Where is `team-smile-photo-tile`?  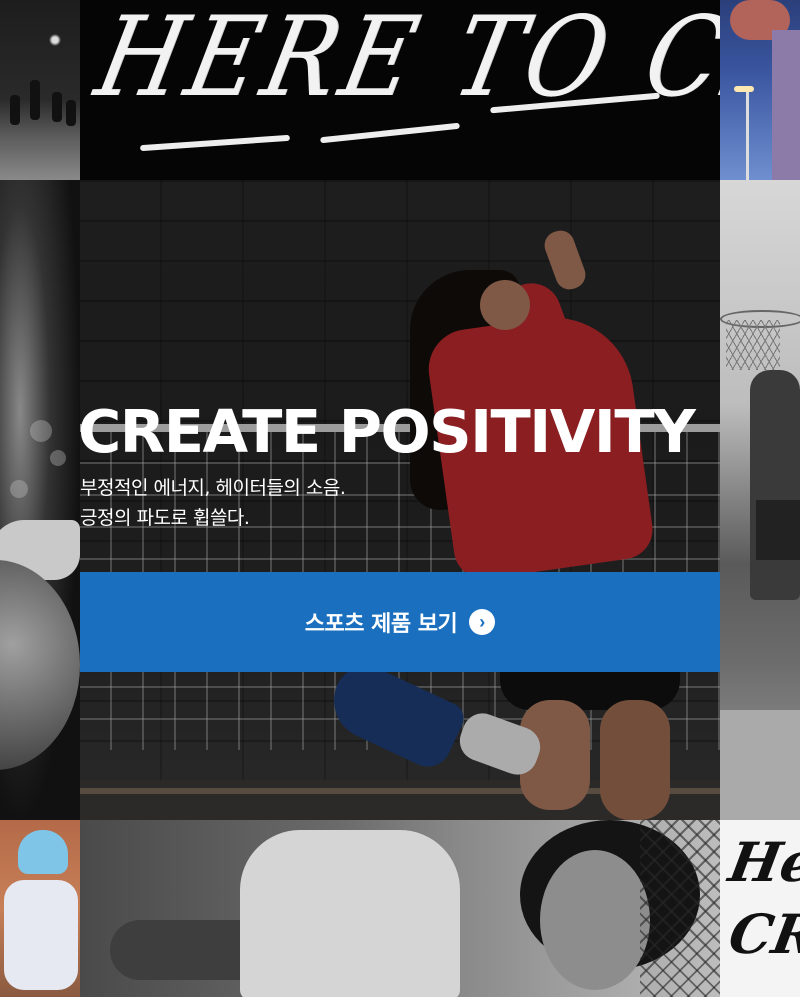 team-smile-photo-tile is located at coordinates (400, 908).